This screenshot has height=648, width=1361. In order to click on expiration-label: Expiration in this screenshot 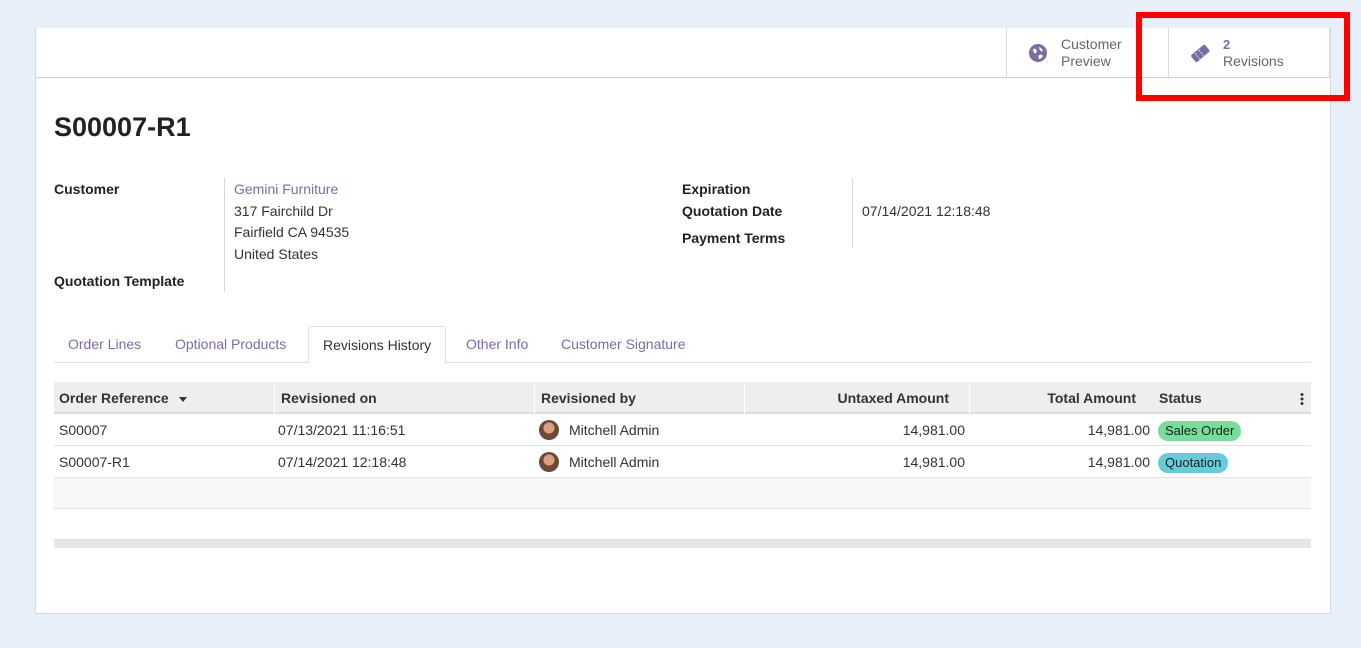, I will do `click(716, 189)`.